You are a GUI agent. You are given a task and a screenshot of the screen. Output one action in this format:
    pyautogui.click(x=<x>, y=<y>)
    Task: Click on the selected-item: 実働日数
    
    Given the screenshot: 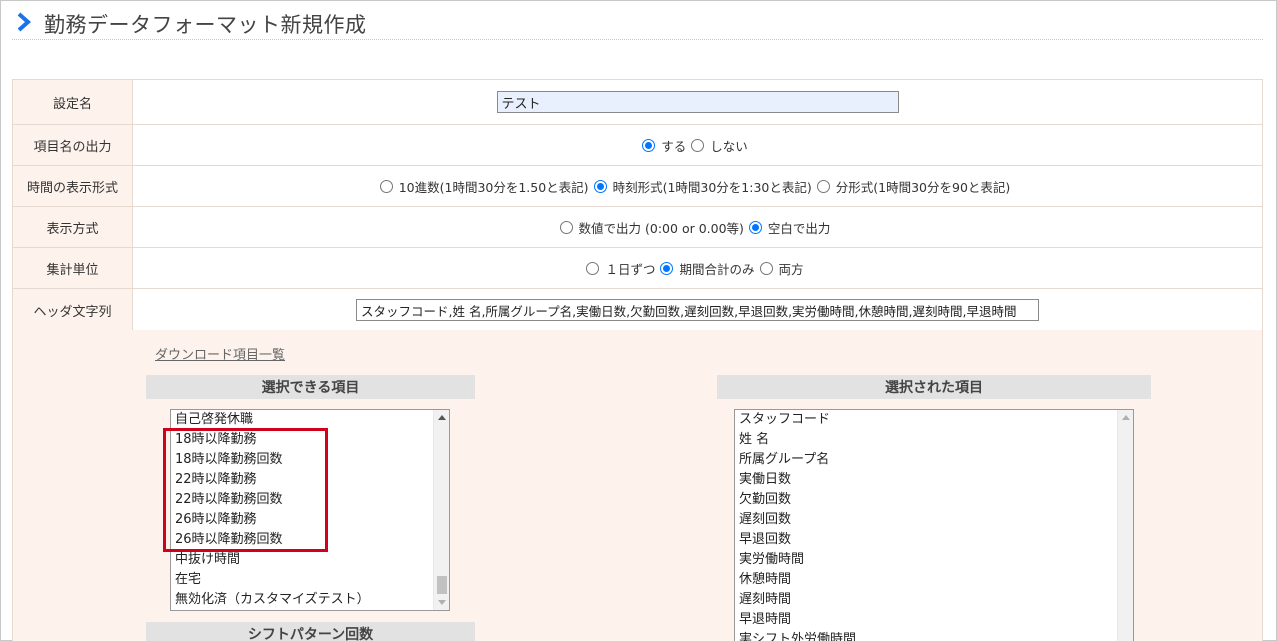 What is the action you would take?
    pyautogui.click(x=926, y=480)
    